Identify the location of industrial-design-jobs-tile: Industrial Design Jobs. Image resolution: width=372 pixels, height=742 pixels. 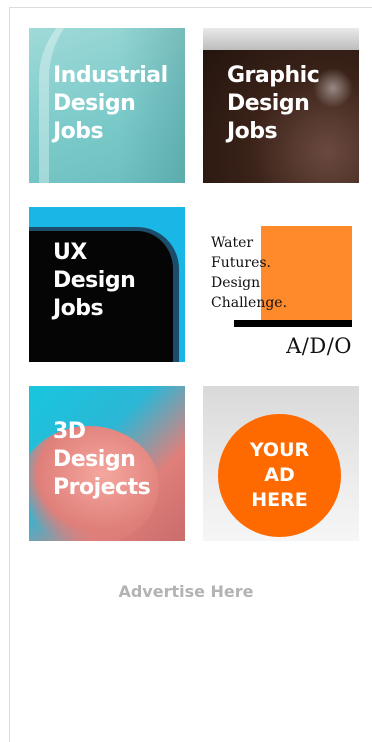
(107, 105).